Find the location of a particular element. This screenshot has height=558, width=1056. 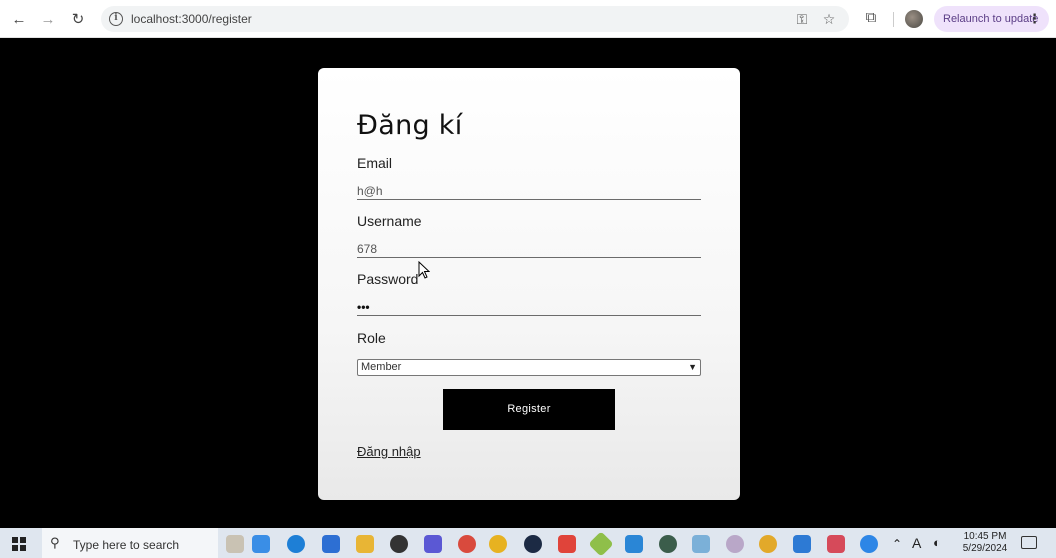

mail-icon is located at coordinates (331, 544).